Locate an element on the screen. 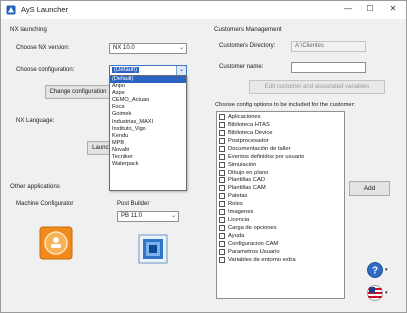  option-label: Paletas is located at coordinates (238, 196).